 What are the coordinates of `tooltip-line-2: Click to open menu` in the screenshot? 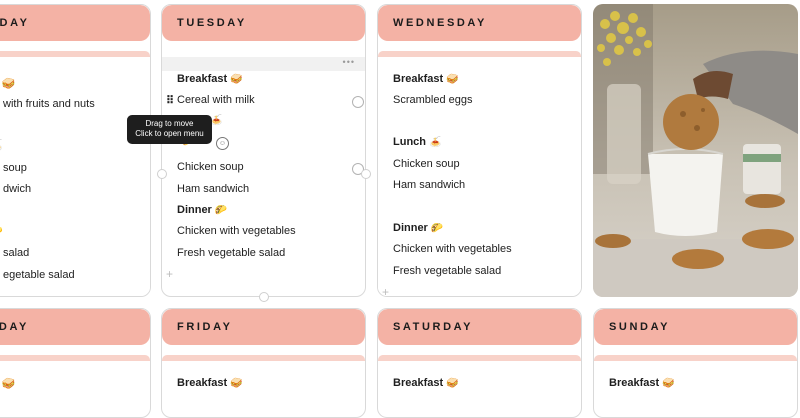 It's located at (169, 133).